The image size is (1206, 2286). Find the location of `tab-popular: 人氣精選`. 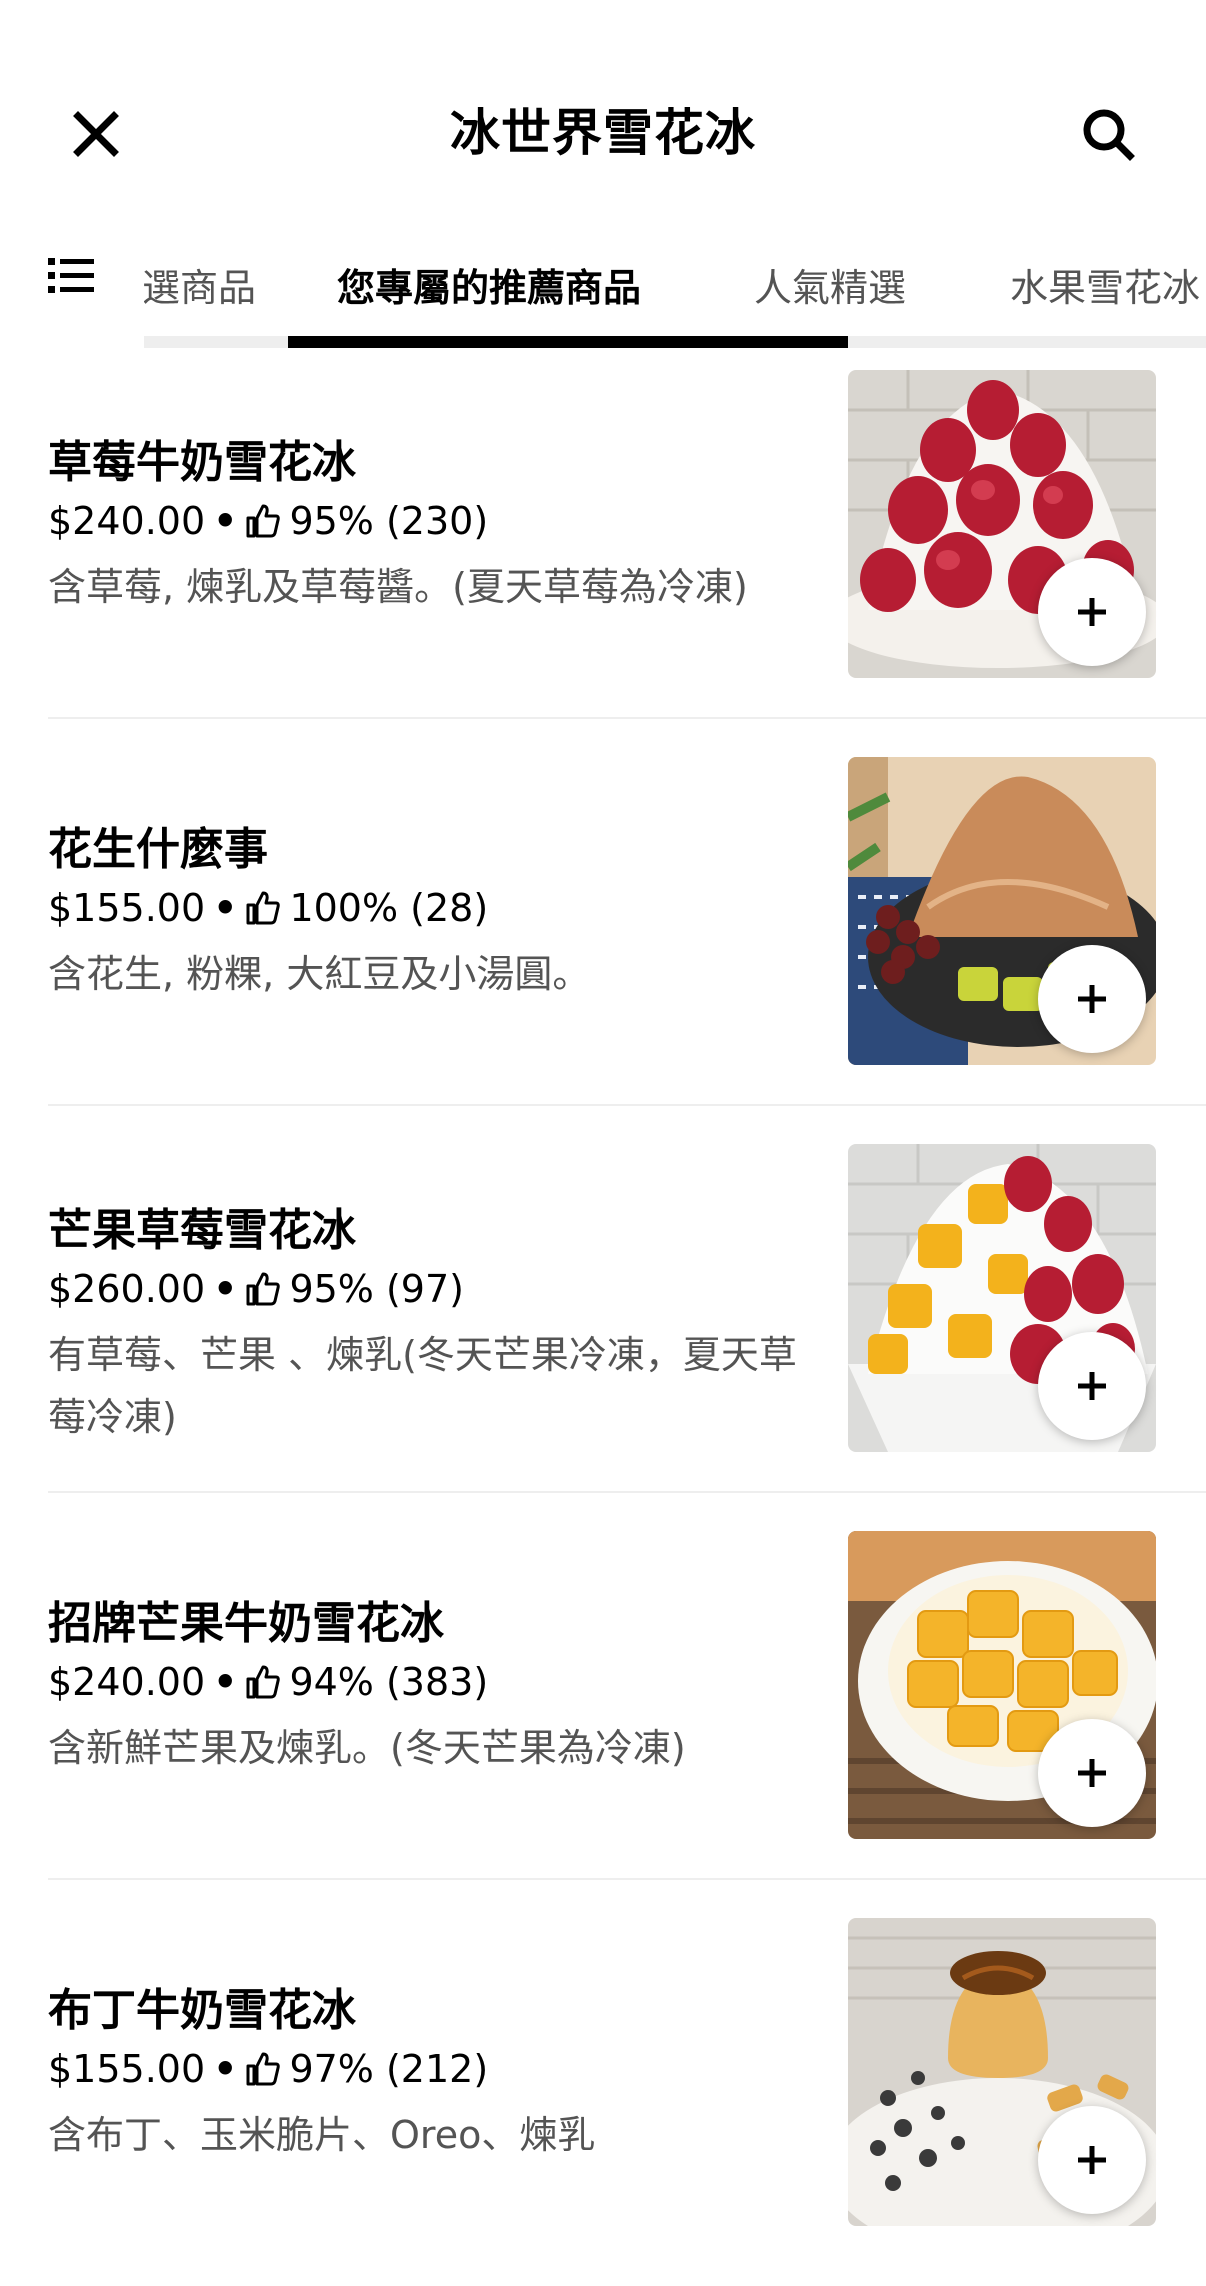

tab-popular: 人氣精選 is located at coordinates (830, 288).